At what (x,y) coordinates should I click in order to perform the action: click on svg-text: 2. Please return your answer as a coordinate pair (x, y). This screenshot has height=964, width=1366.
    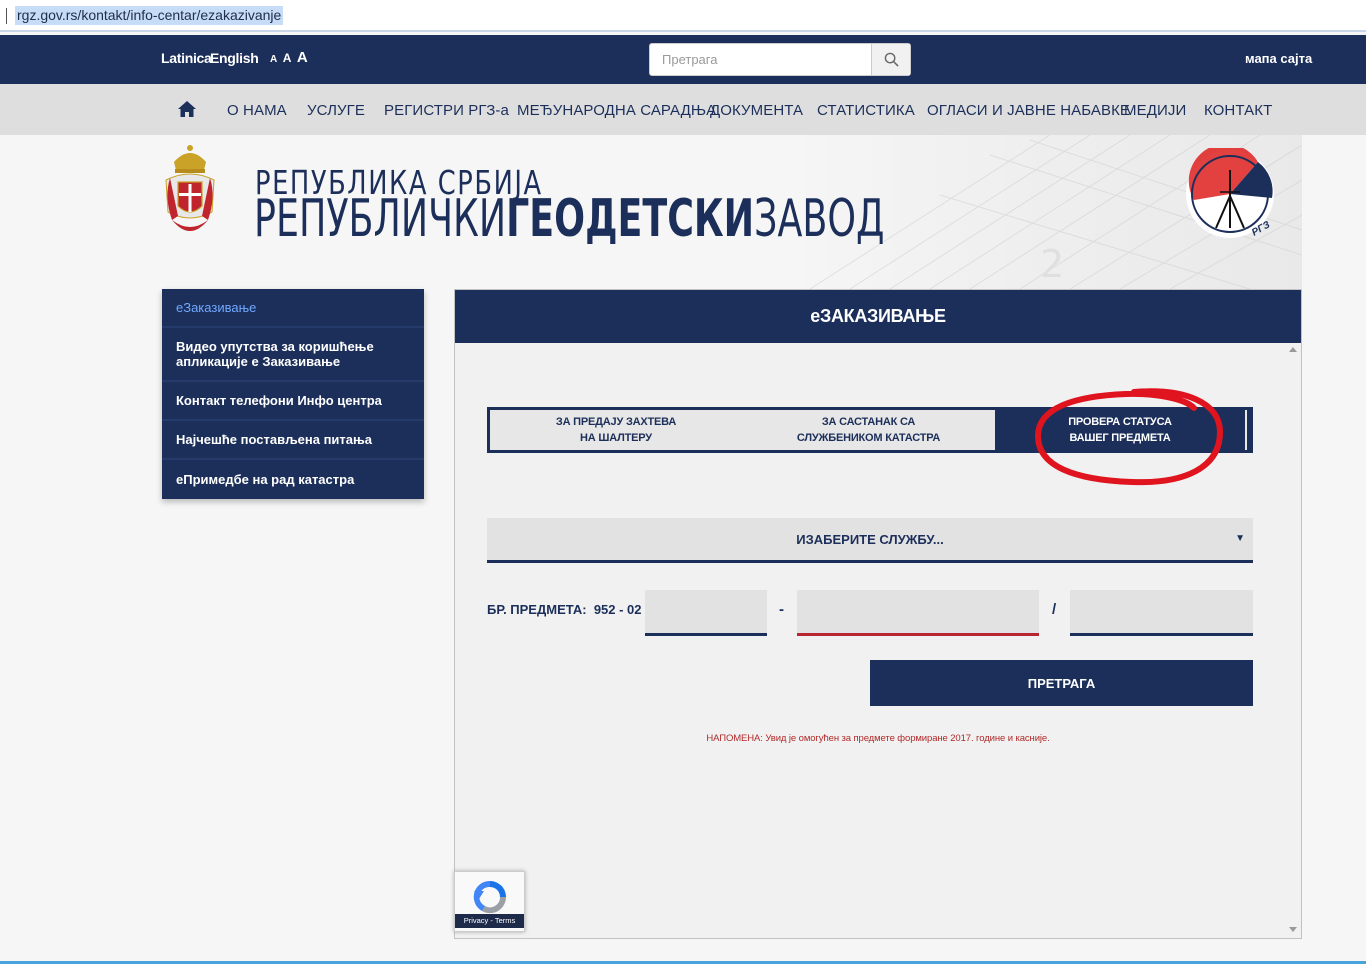
    Looking at the image, I should click on (1052, 264).